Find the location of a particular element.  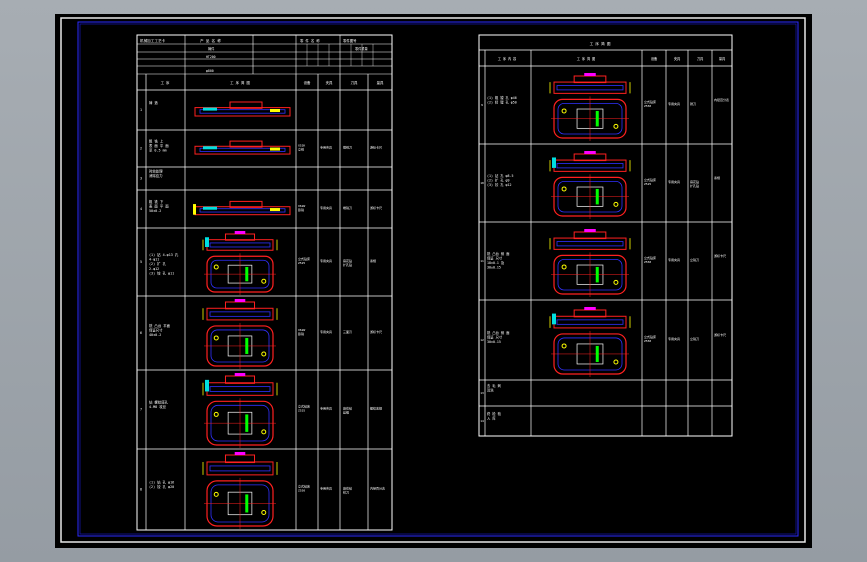

header-material: HT200 is located at coordinates (211, 57).